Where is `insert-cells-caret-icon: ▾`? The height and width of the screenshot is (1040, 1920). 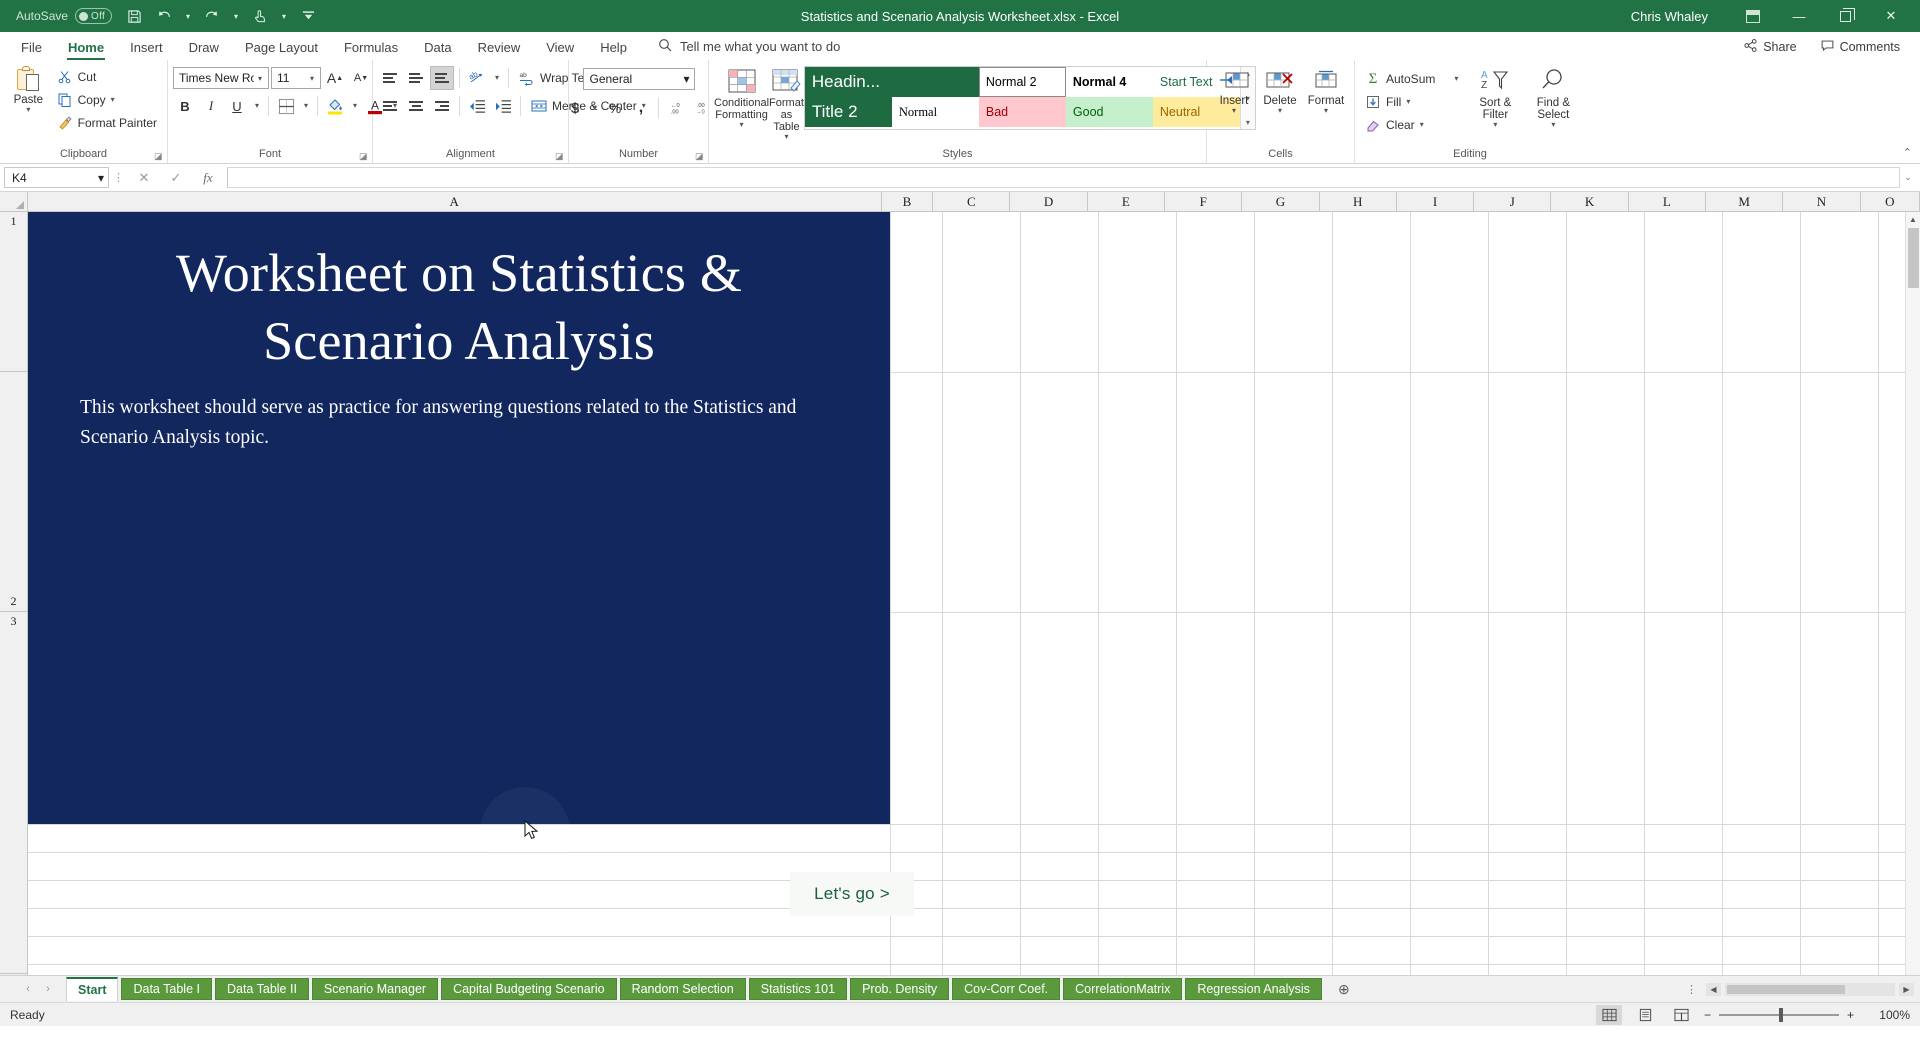
insert-cells-caret-icon: ▾ is located at coordinates (1234, 111).